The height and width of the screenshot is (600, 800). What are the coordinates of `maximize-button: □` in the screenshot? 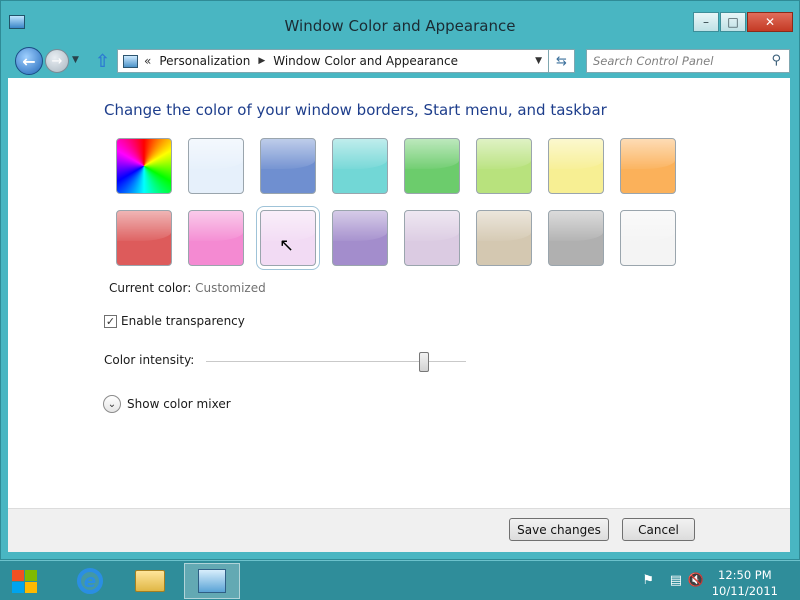 It's located at (733, 22).